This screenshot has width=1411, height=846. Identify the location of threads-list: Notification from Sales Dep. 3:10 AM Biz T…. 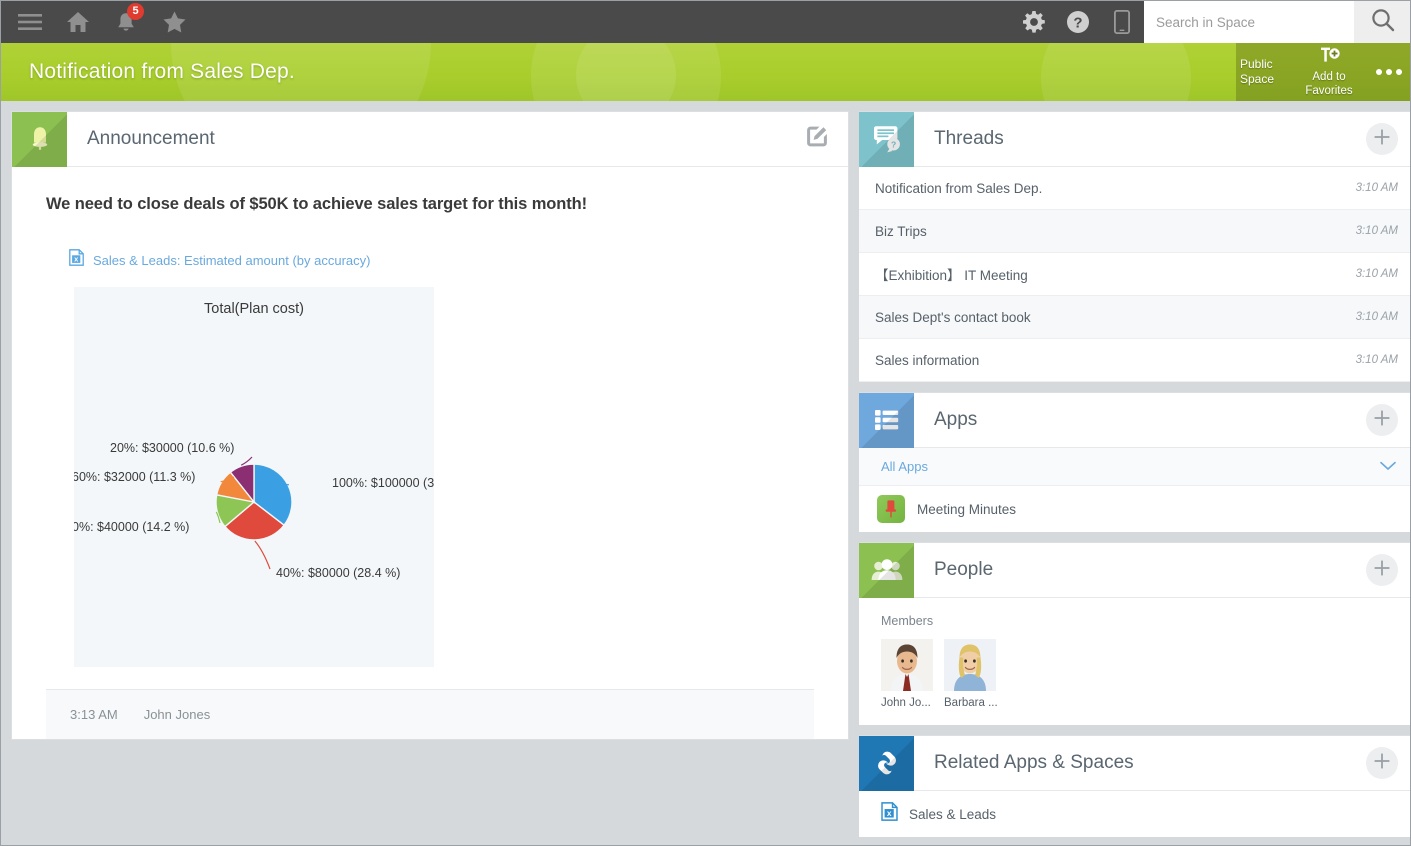
(1134, 274).